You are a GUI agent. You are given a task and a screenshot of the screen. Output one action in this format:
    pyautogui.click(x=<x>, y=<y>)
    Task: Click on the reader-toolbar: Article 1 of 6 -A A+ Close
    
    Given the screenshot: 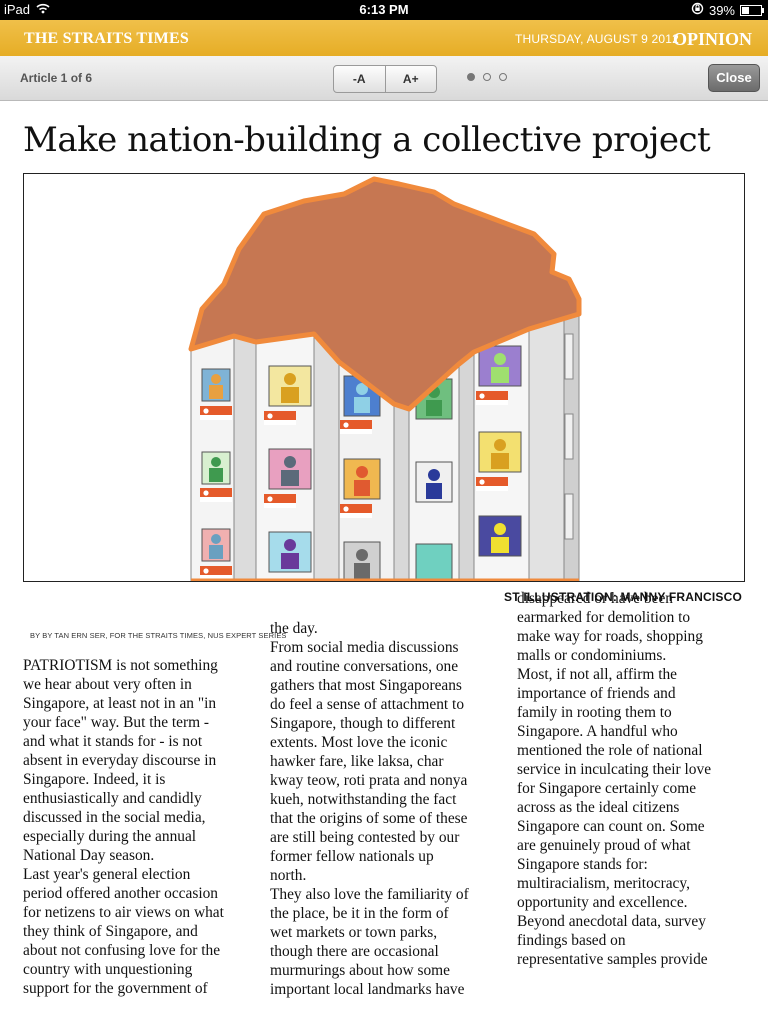 What is the action you would take?
    pyautogui.click(x=384, y=78)
    